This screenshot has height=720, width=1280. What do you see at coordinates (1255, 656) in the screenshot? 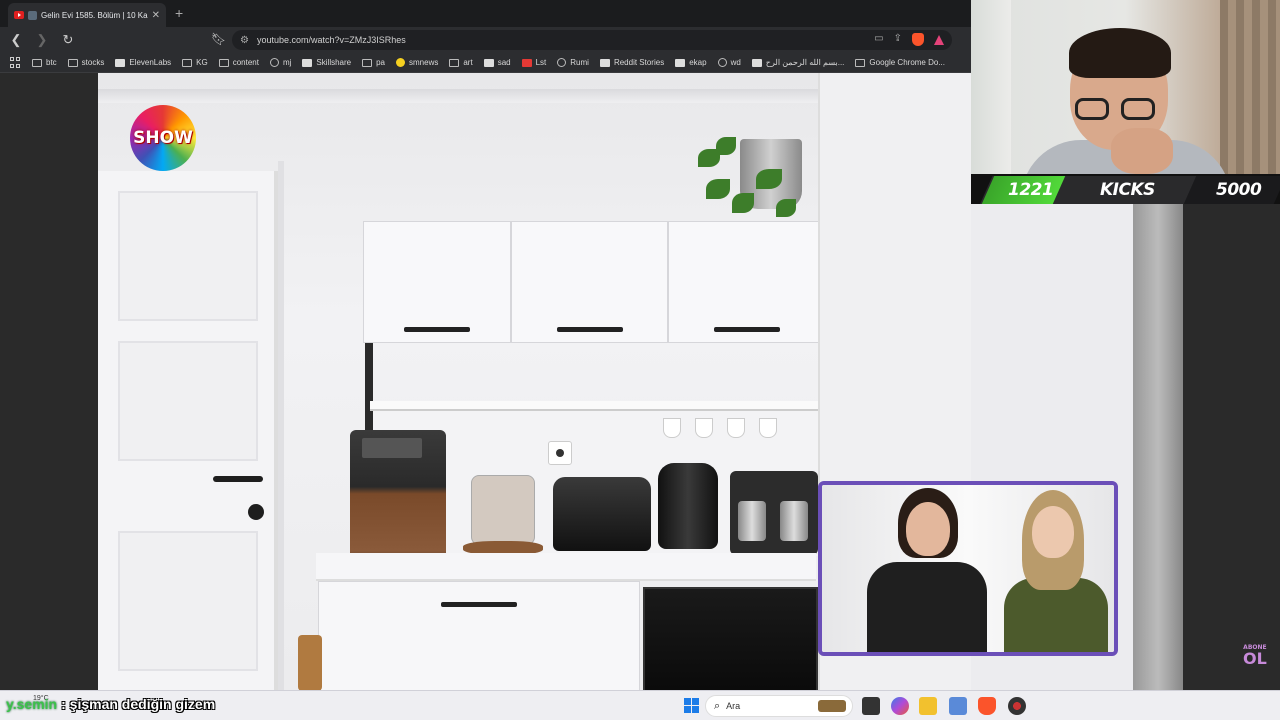
I see `subscribe-watermark: ABONE OL` at bounding box center [1255, 656].